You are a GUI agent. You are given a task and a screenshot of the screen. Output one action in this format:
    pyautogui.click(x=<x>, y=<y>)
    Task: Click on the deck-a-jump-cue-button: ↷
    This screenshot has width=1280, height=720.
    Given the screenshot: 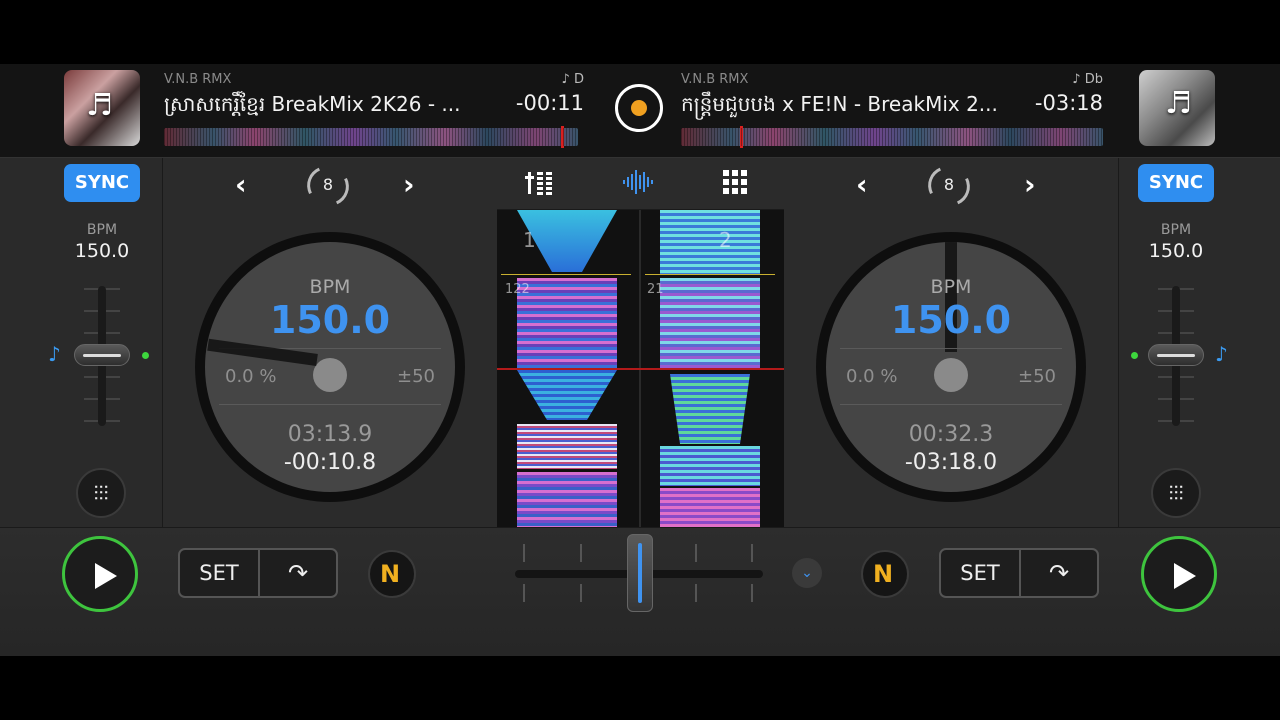 What is the action you would take?
    pyautogui.click(x=298, y=573)
    